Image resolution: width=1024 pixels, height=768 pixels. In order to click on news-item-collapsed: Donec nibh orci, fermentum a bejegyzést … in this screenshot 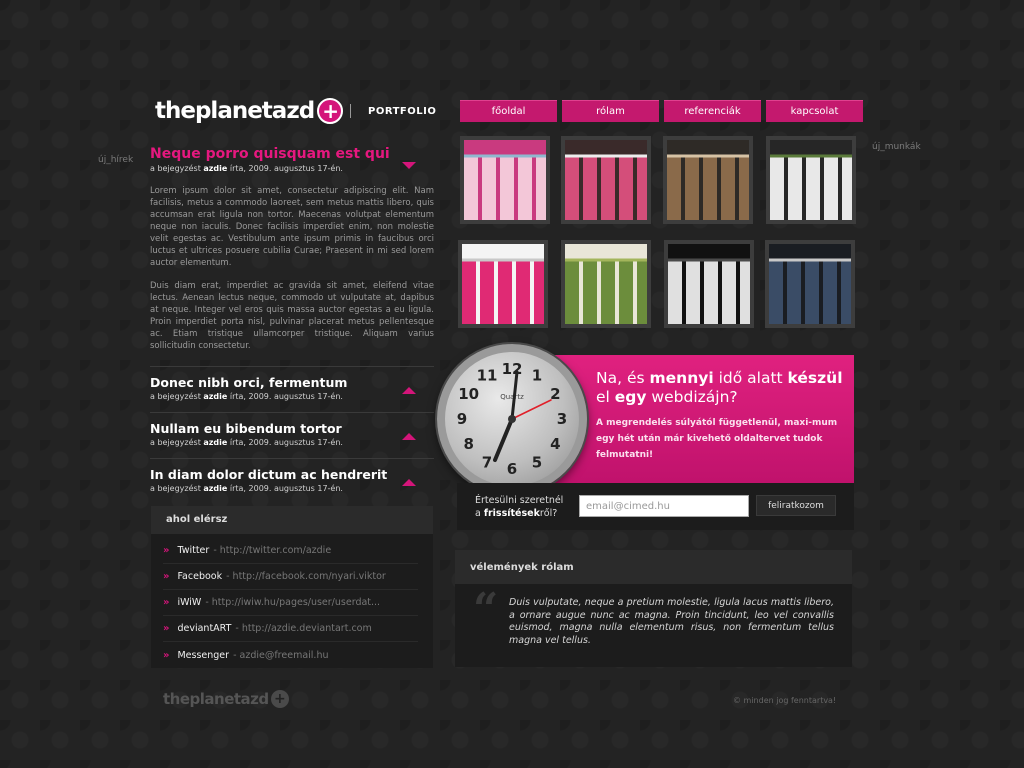, I will do `click(292, 389)`.